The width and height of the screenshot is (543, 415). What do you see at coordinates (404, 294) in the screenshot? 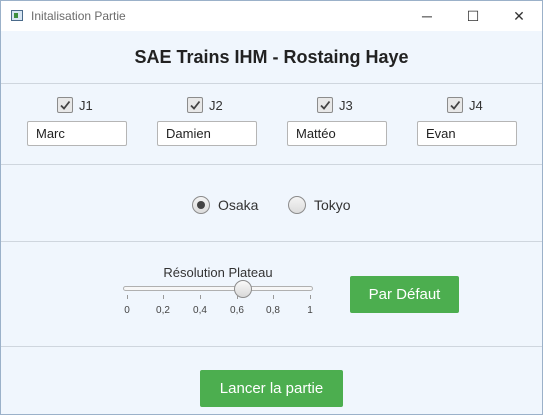
I see `default-resolution-button: Par Défaut` at bounding box center [404, 294].